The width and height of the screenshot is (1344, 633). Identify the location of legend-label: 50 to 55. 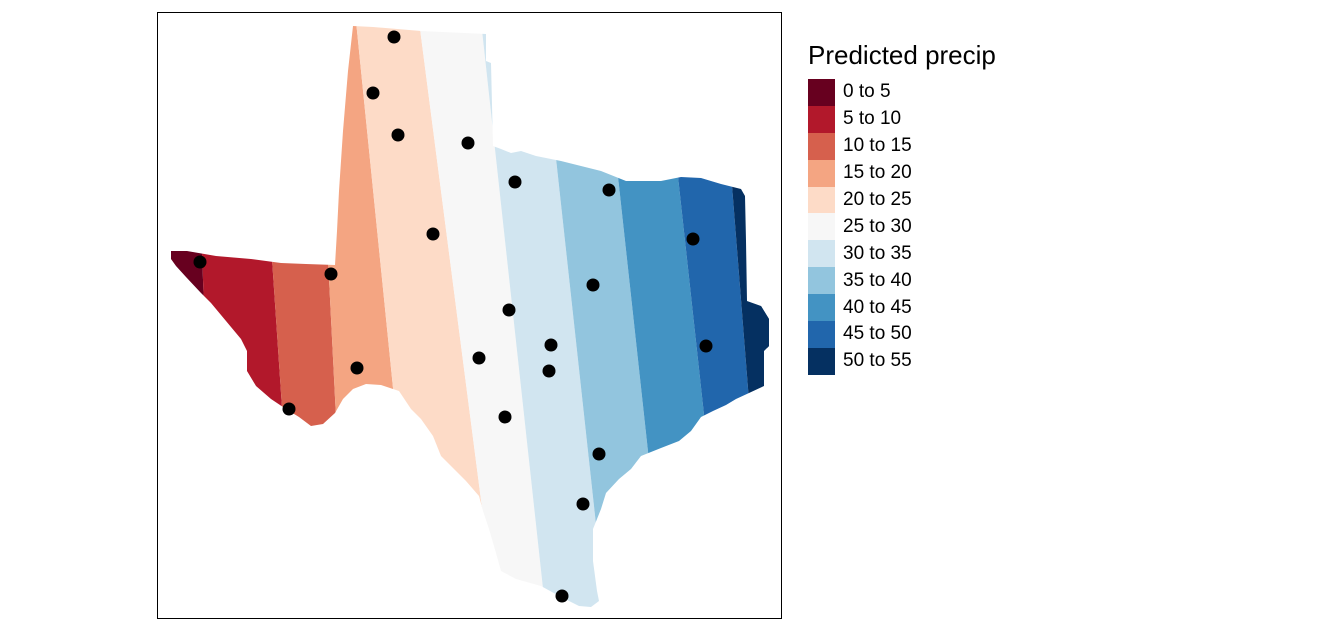
(877, 361).